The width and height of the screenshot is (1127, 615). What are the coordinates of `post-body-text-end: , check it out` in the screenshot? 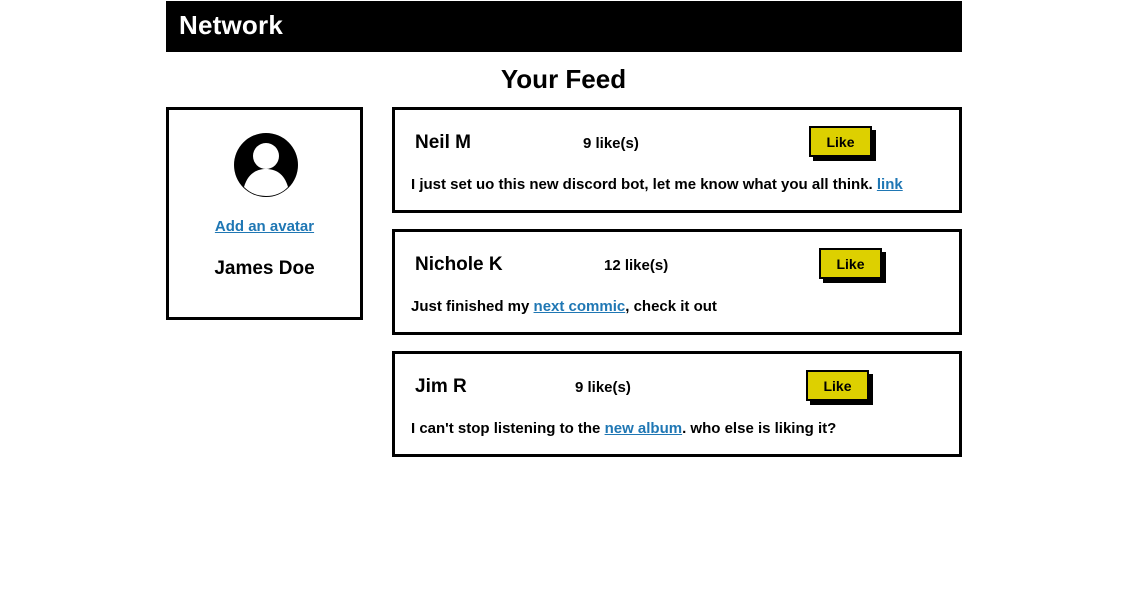 It's located at (671, 306).